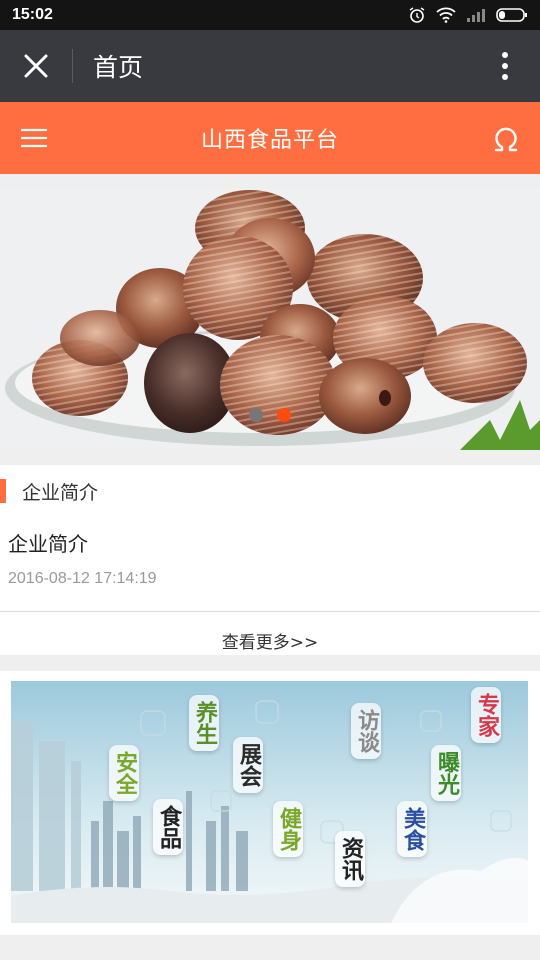  I want to click on wifi-icon, so click(446, 15).